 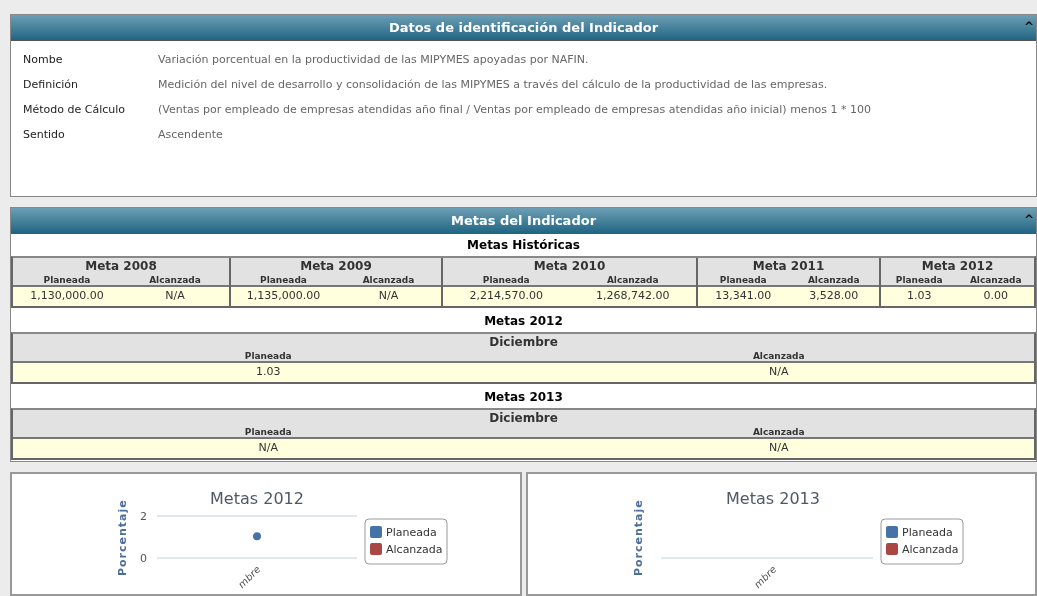 I want to click on field-value: Variación porcentual en la productividad de las MIPYMES apoyadas por NAFIN., so click(x=374, y=60).